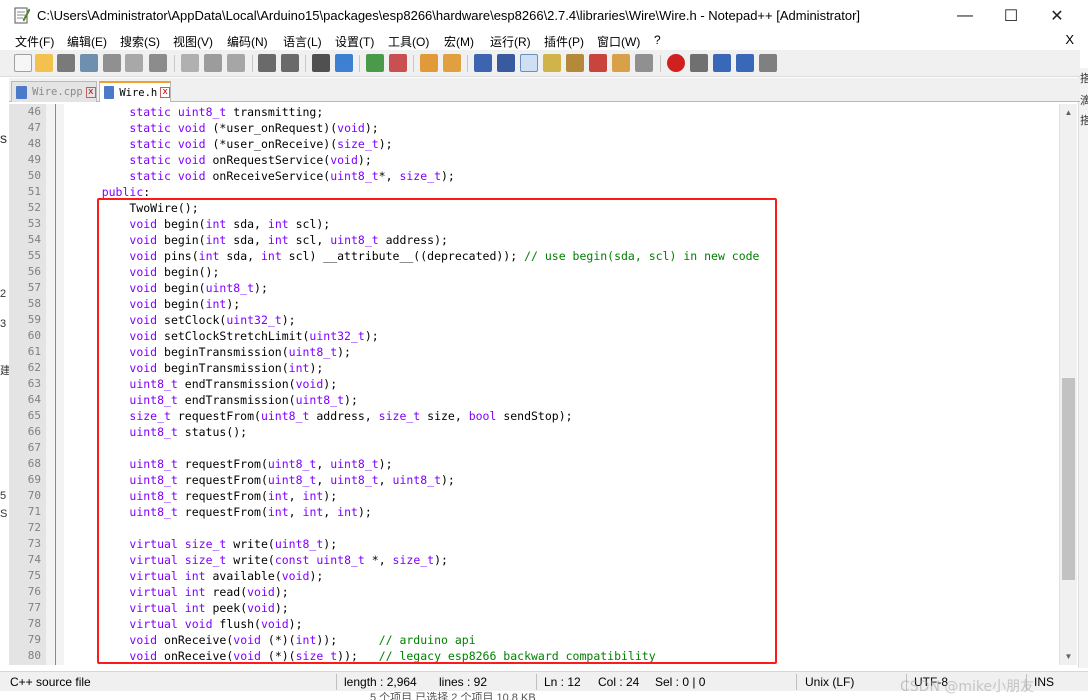 The height and width of the screenshot is (700, 1088). What do you see at coordinates (375, 63) in the screenshot?
I see `zoom-in-icon` at bounding box center [375, 63].